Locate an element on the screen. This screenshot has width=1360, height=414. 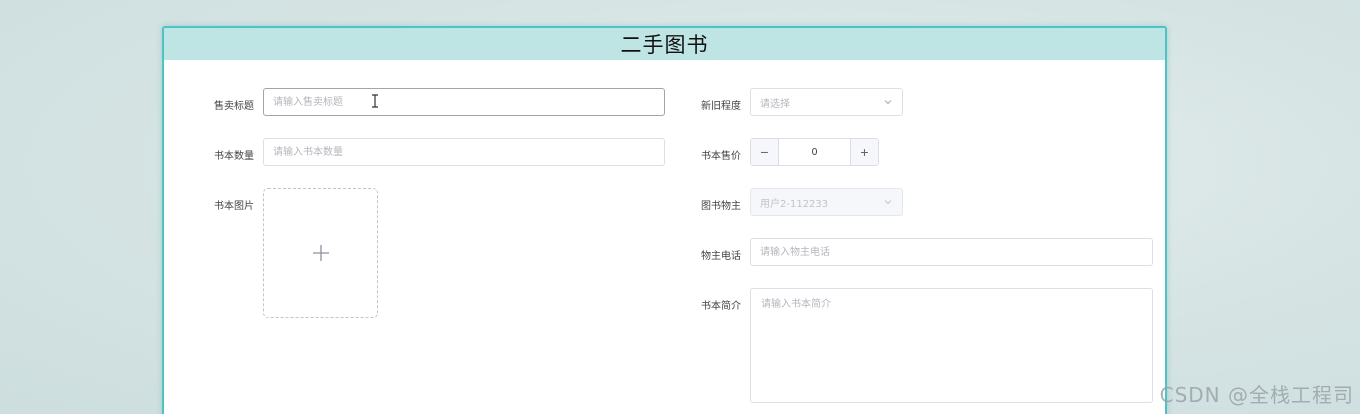
condition-placeholder: 请选择 is located at coordinates (775, 104).